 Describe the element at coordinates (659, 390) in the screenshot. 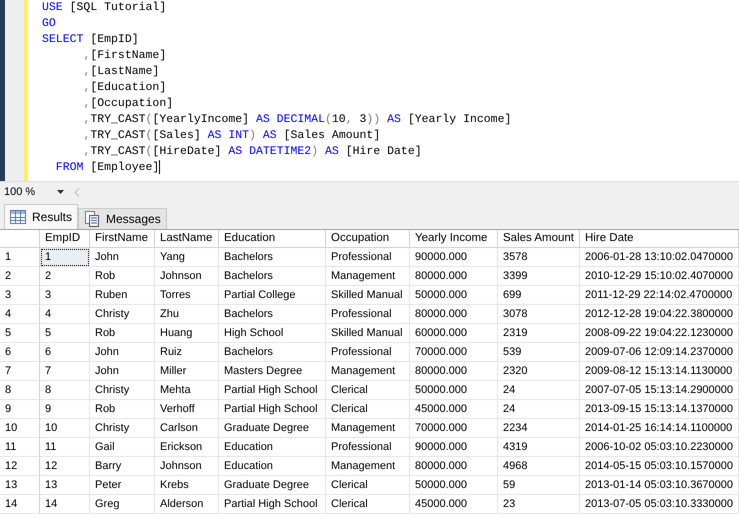

I see `table-cell: 2007-07-05 15:13:14.2900000` at that location.